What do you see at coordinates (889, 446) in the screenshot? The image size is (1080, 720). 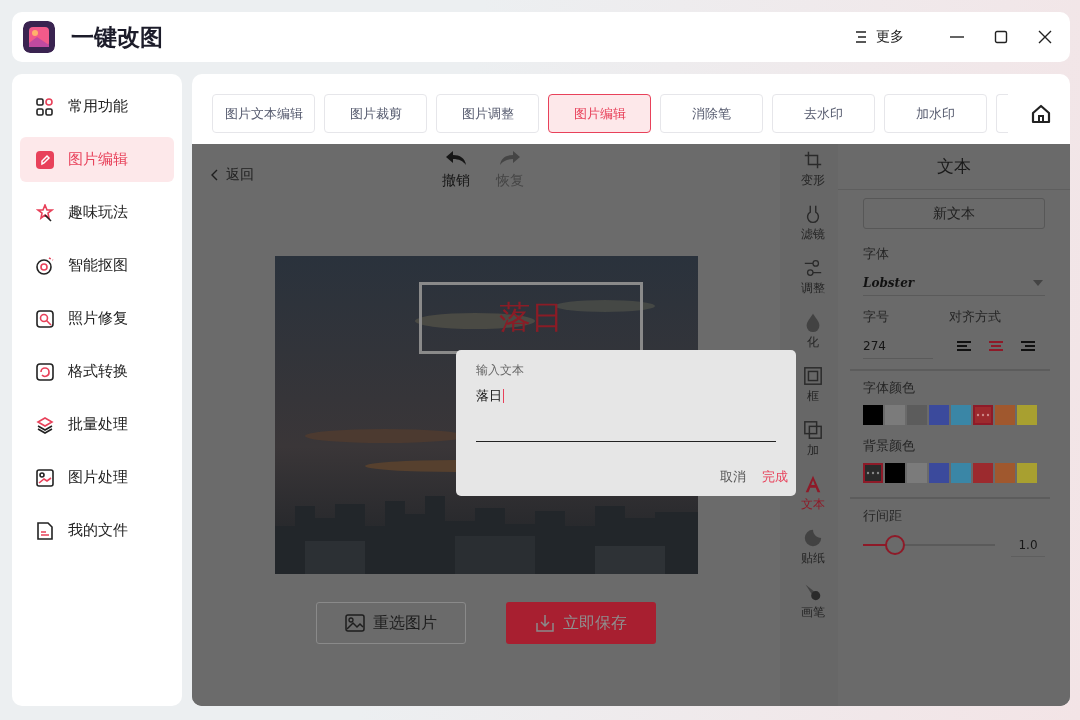 I see `field-label: 背景颜色` at bounding box center [889, 446].